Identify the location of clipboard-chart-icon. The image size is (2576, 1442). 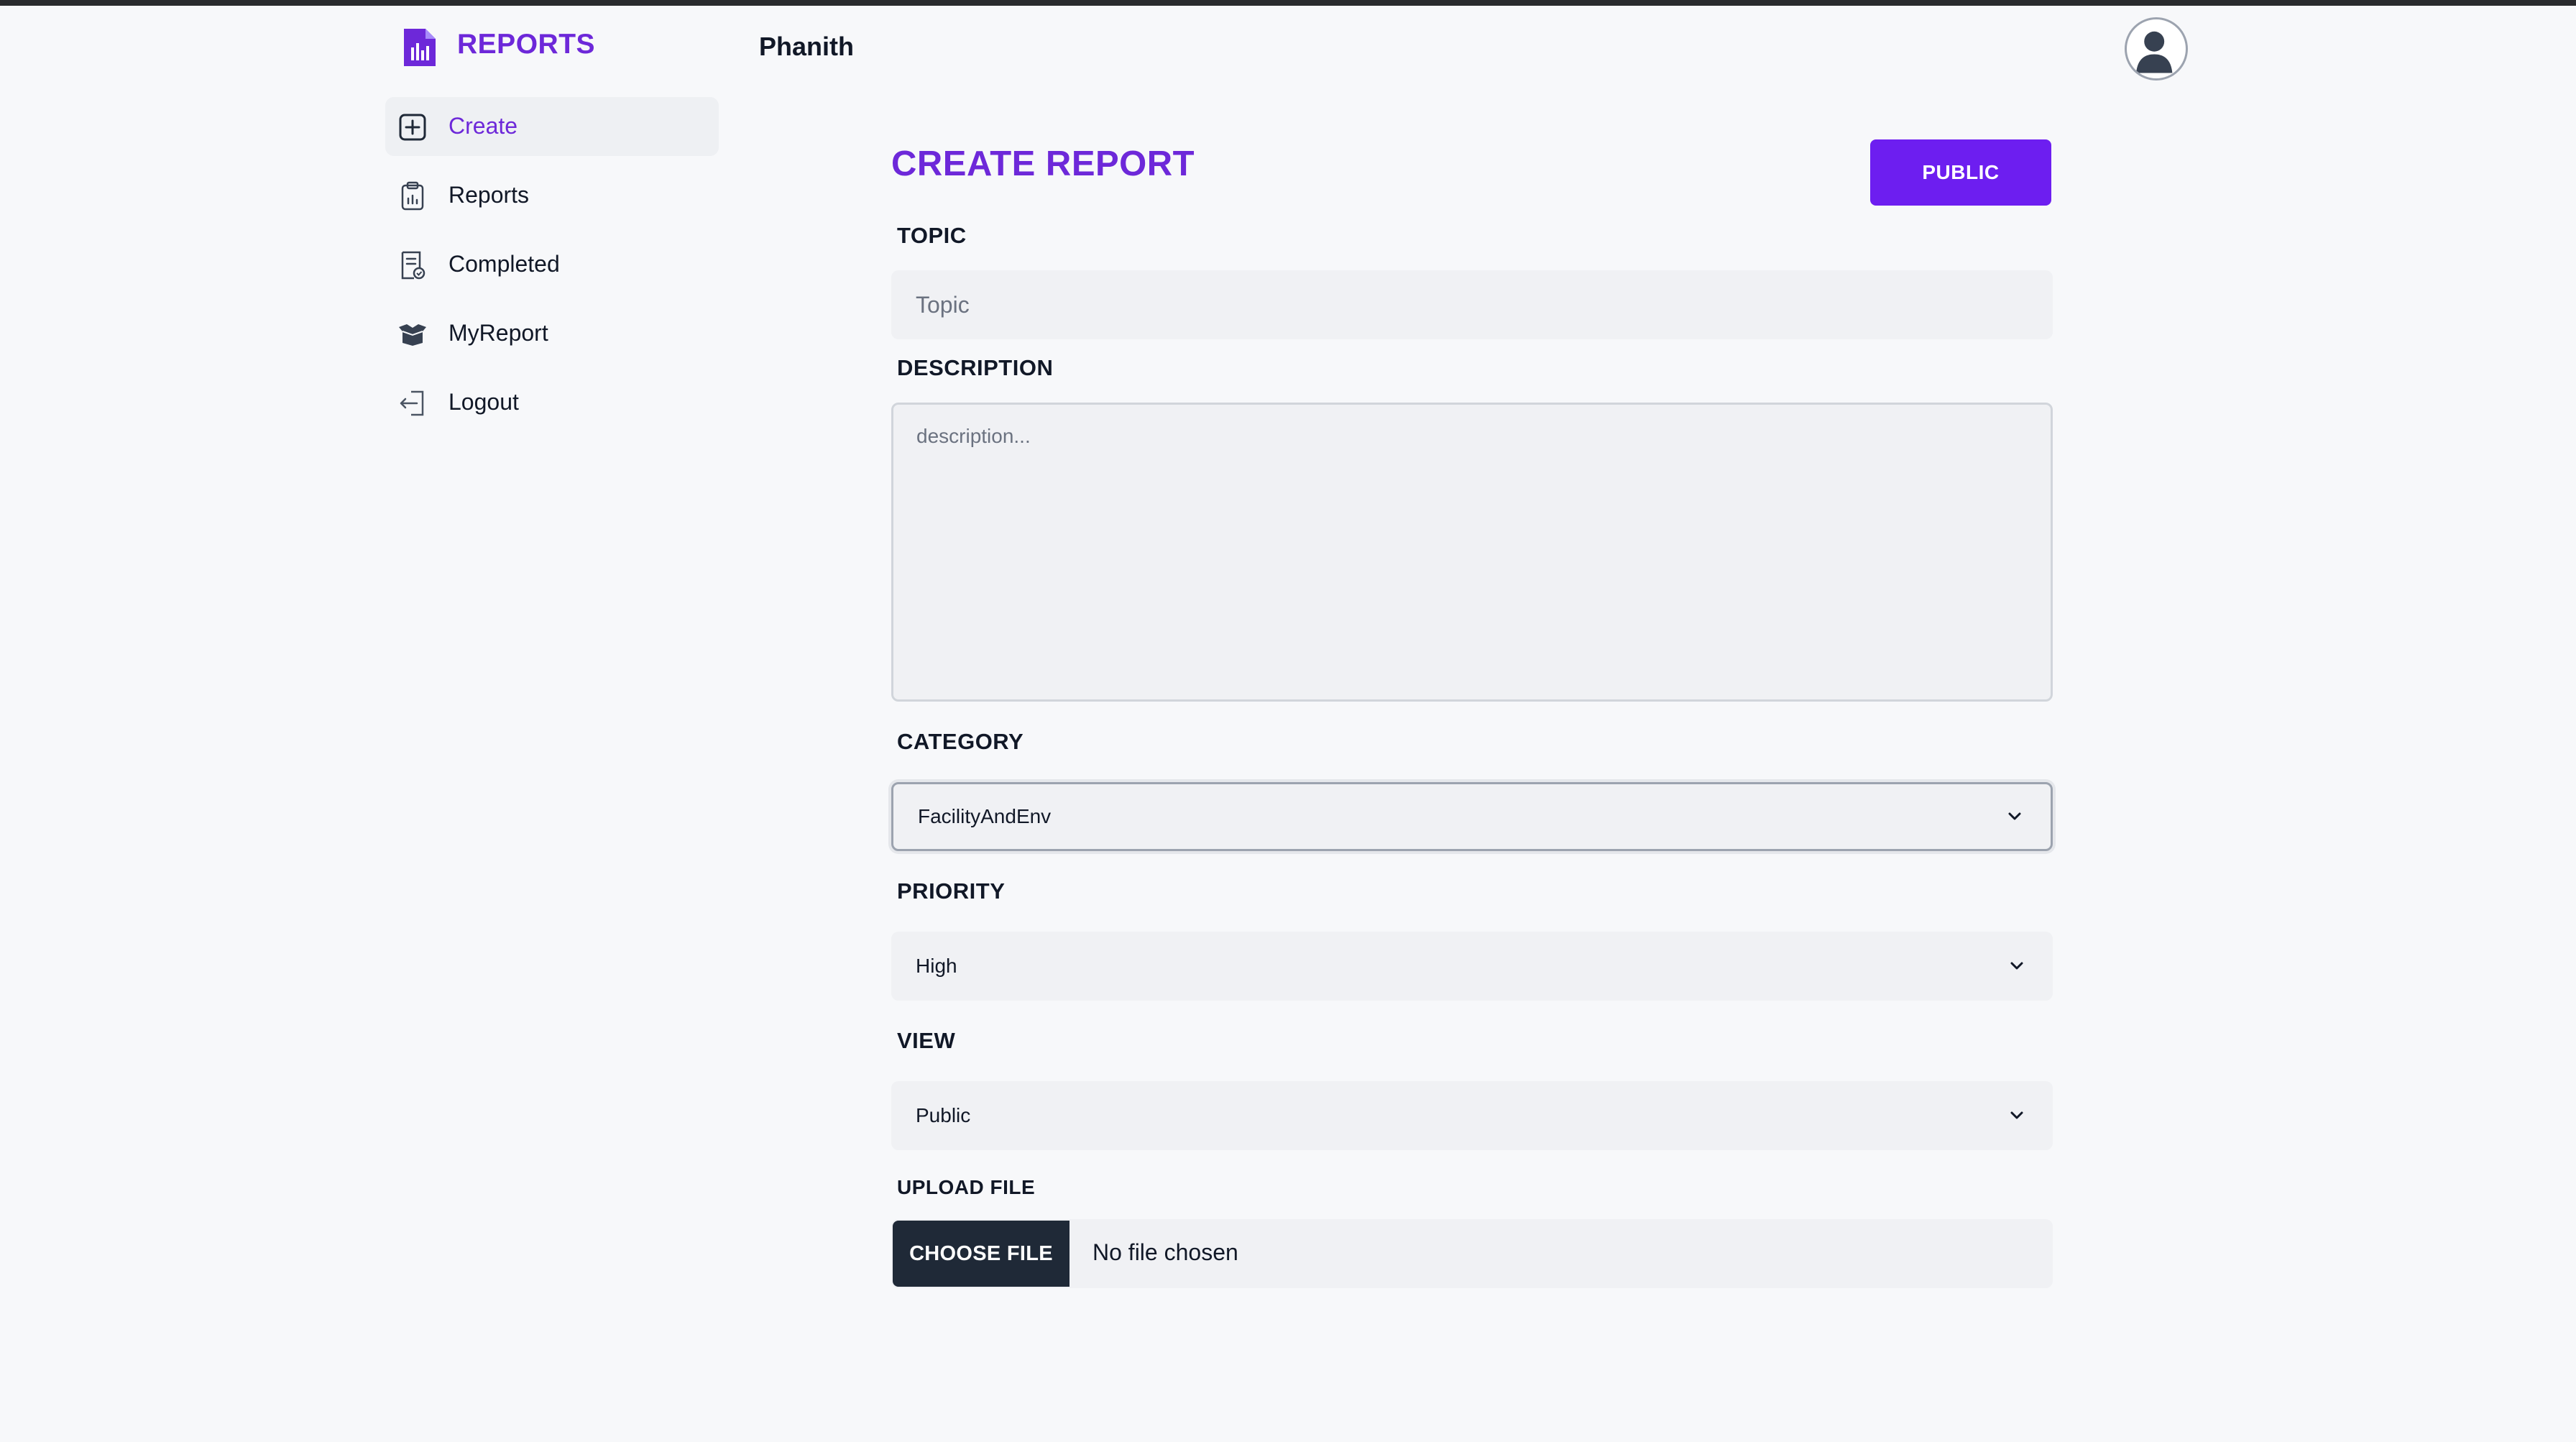
(412, 196).